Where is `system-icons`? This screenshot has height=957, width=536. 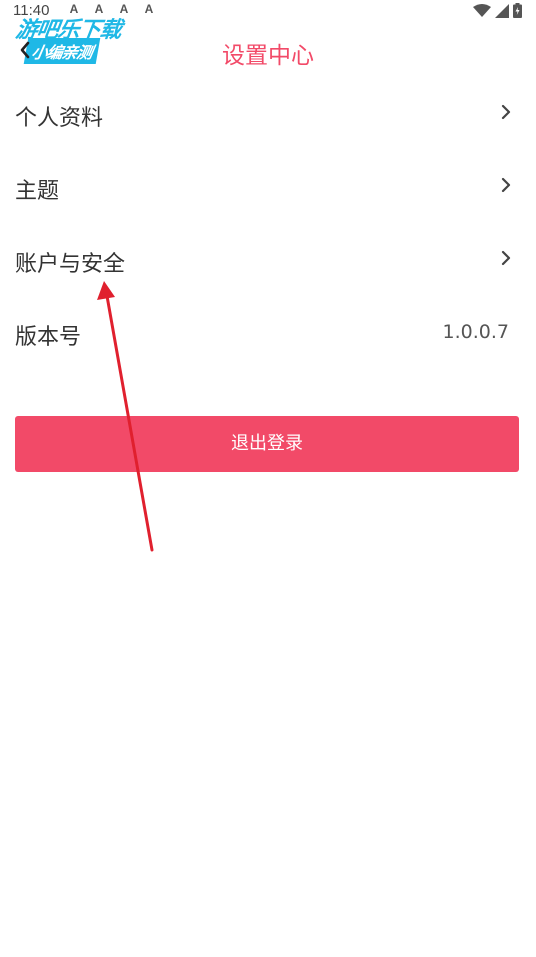 system-icons is located at coordinates (497, 10).